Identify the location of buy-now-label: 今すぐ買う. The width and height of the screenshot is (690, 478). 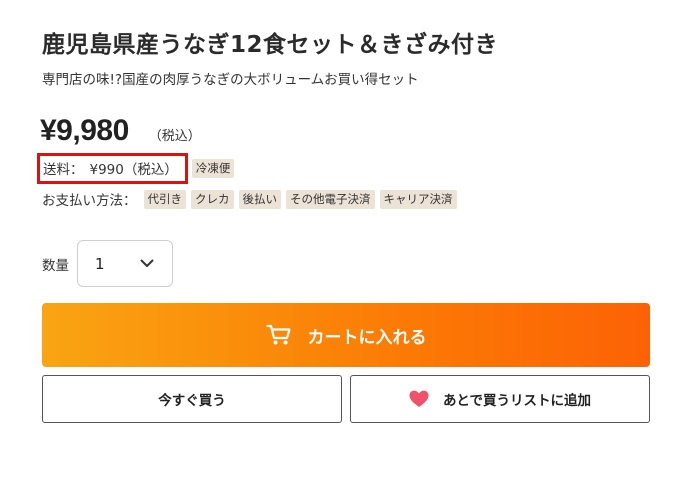
(192, 401).